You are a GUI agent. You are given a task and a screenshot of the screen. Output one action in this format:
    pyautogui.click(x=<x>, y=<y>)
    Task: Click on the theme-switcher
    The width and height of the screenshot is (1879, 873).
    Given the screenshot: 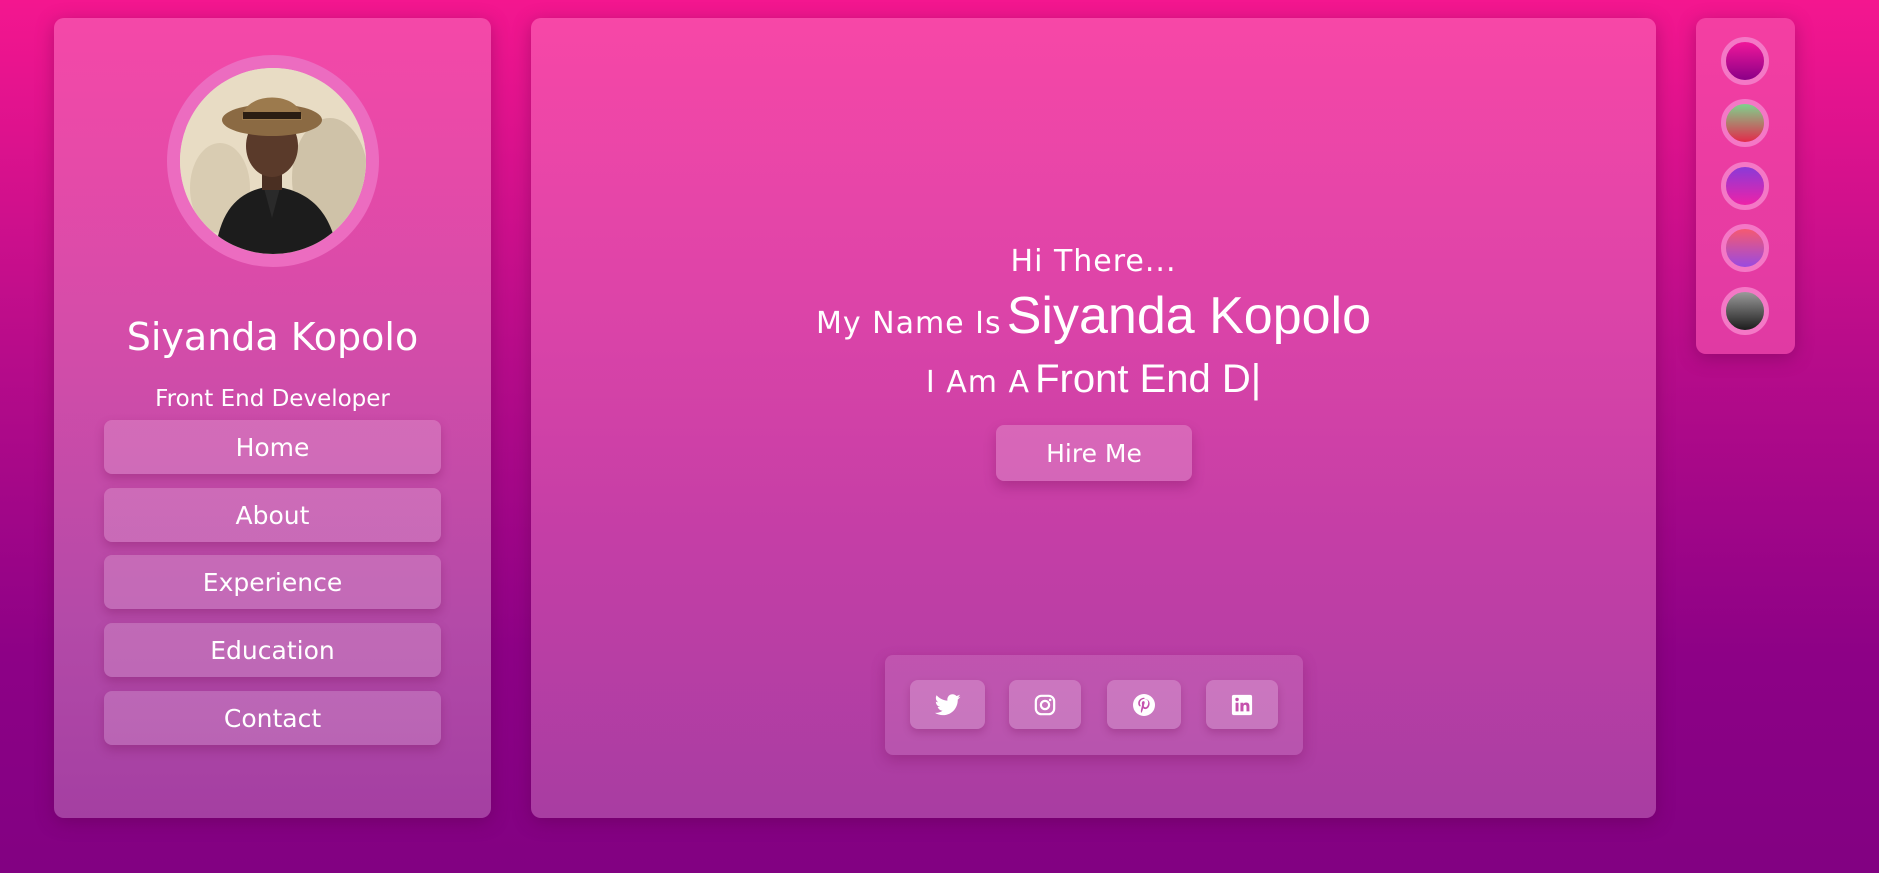 What is the action you would take?
    pyautogui.click(x=1745, y=186)
    